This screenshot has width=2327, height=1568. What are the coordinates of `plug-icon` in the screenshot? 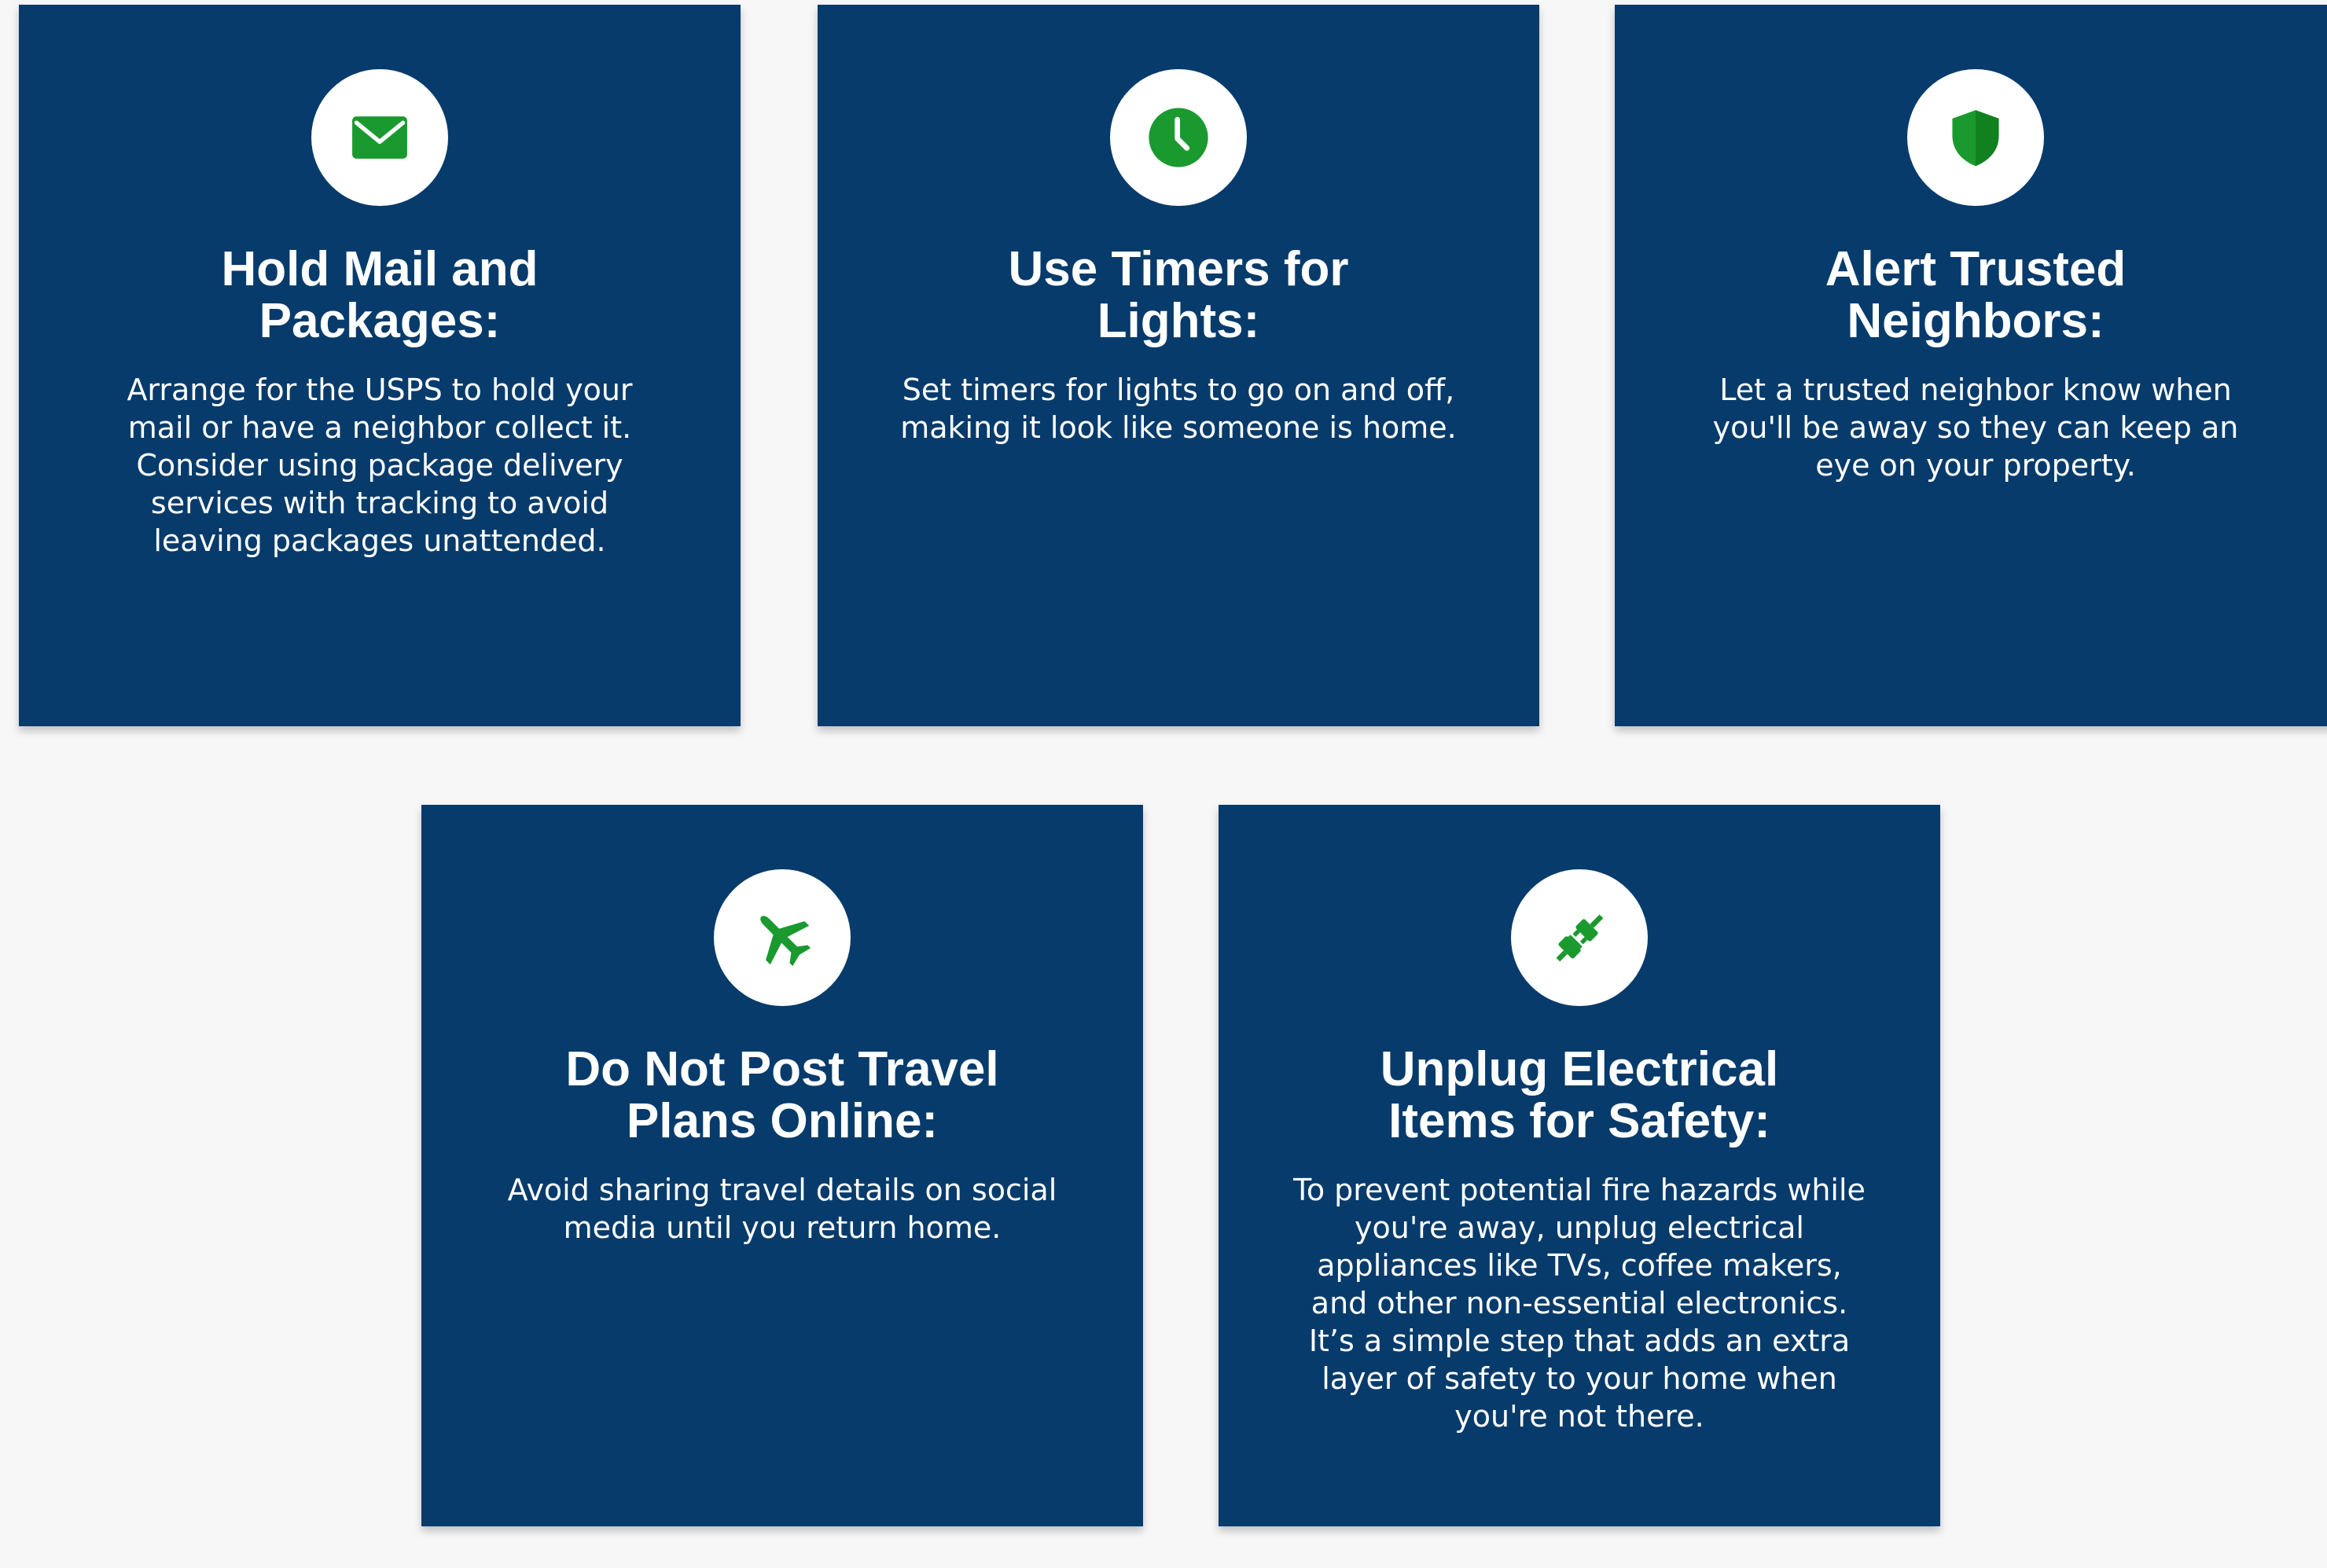 It's located at (1580, 938).